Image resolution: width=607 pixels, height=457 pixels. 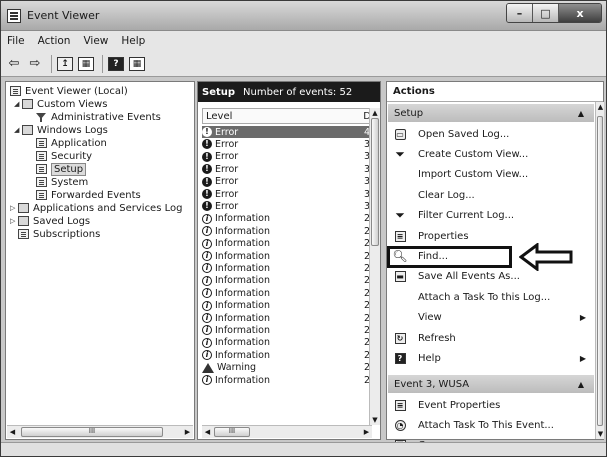 What do you see at coordinates (374, 266) in the screenshot?
I see `events-vertical-scrollbar: ▲ ▼` at bounding box center [374, 266].